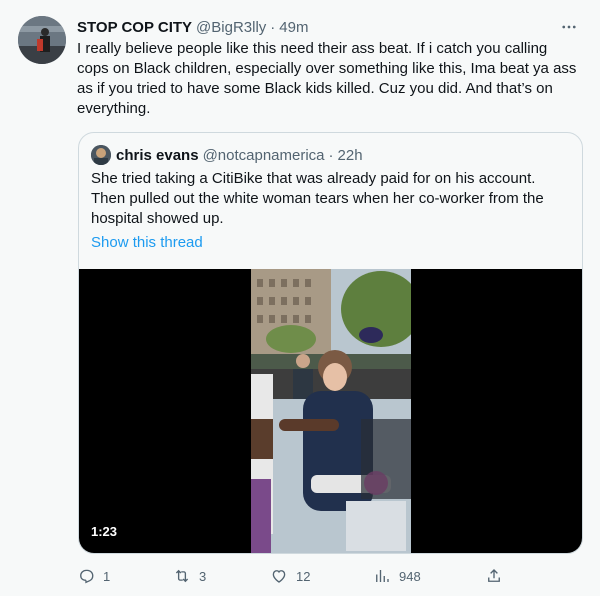 The image size is (600, 596). Describe the element at coordinates (147, 242) in the screenshot. I see `show-thread-link: Show this thread` at that location.